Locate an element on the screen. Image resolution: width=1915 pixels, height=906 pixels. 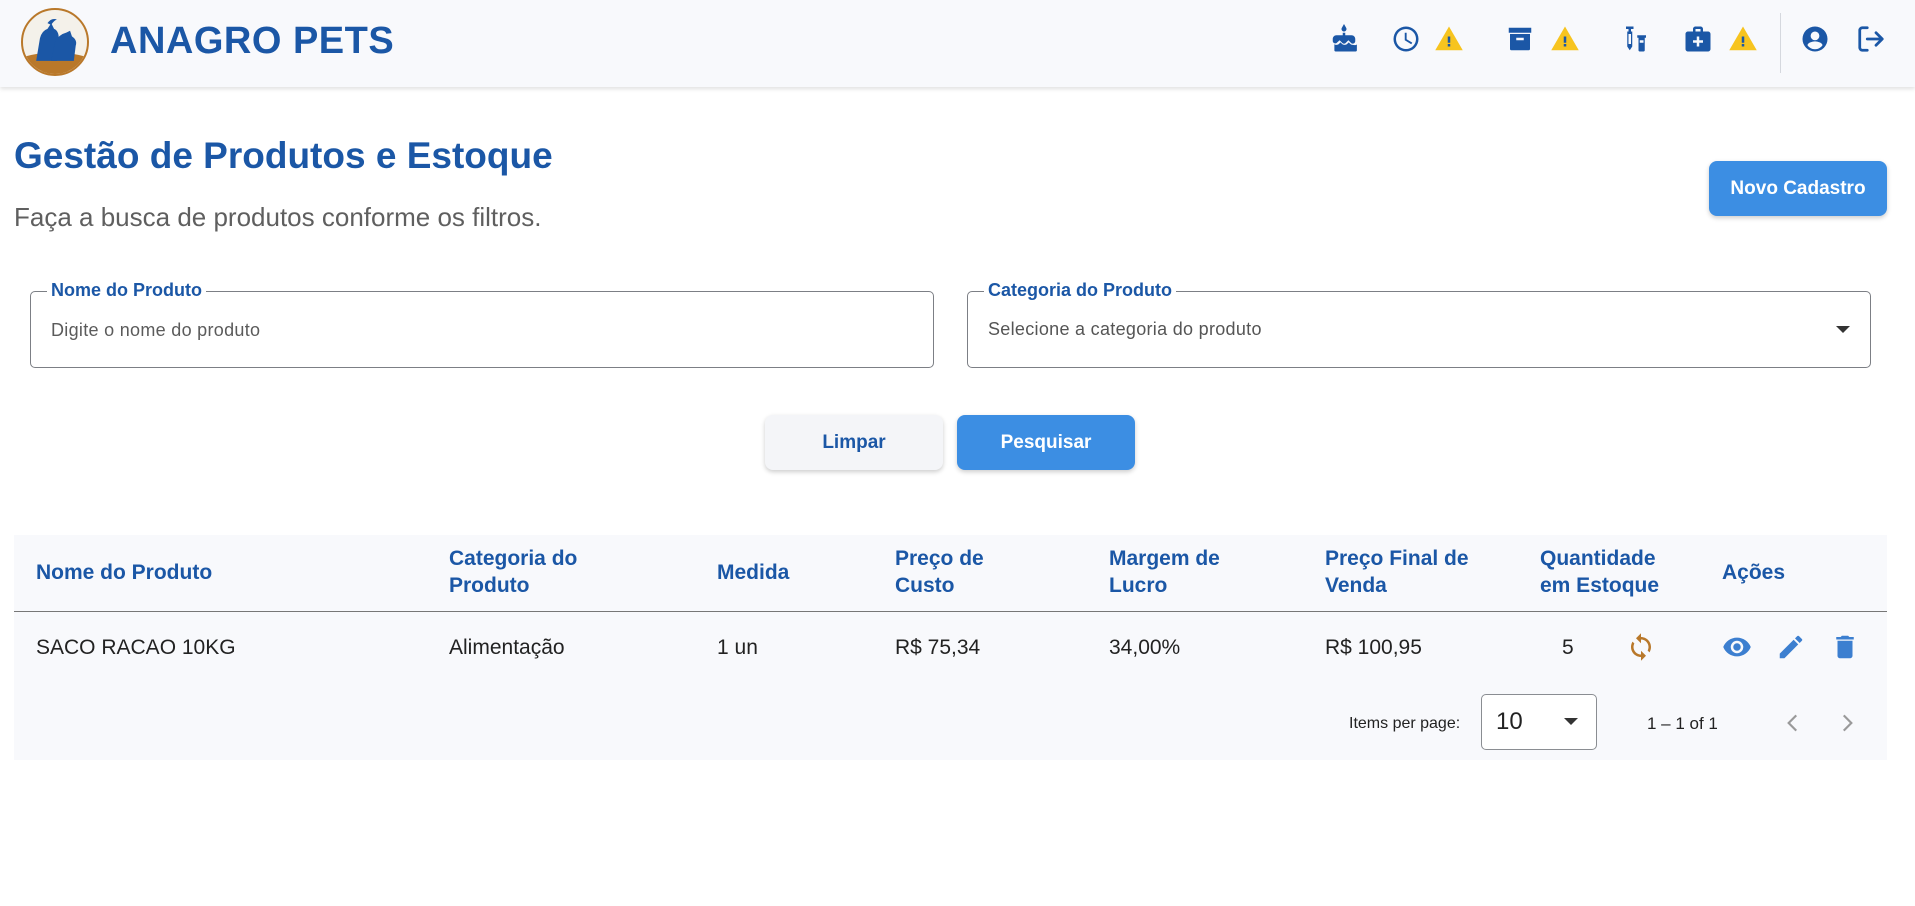
paginator: Items per page: 10 1 – 1 of 1 is located at coordinates (950, 724).